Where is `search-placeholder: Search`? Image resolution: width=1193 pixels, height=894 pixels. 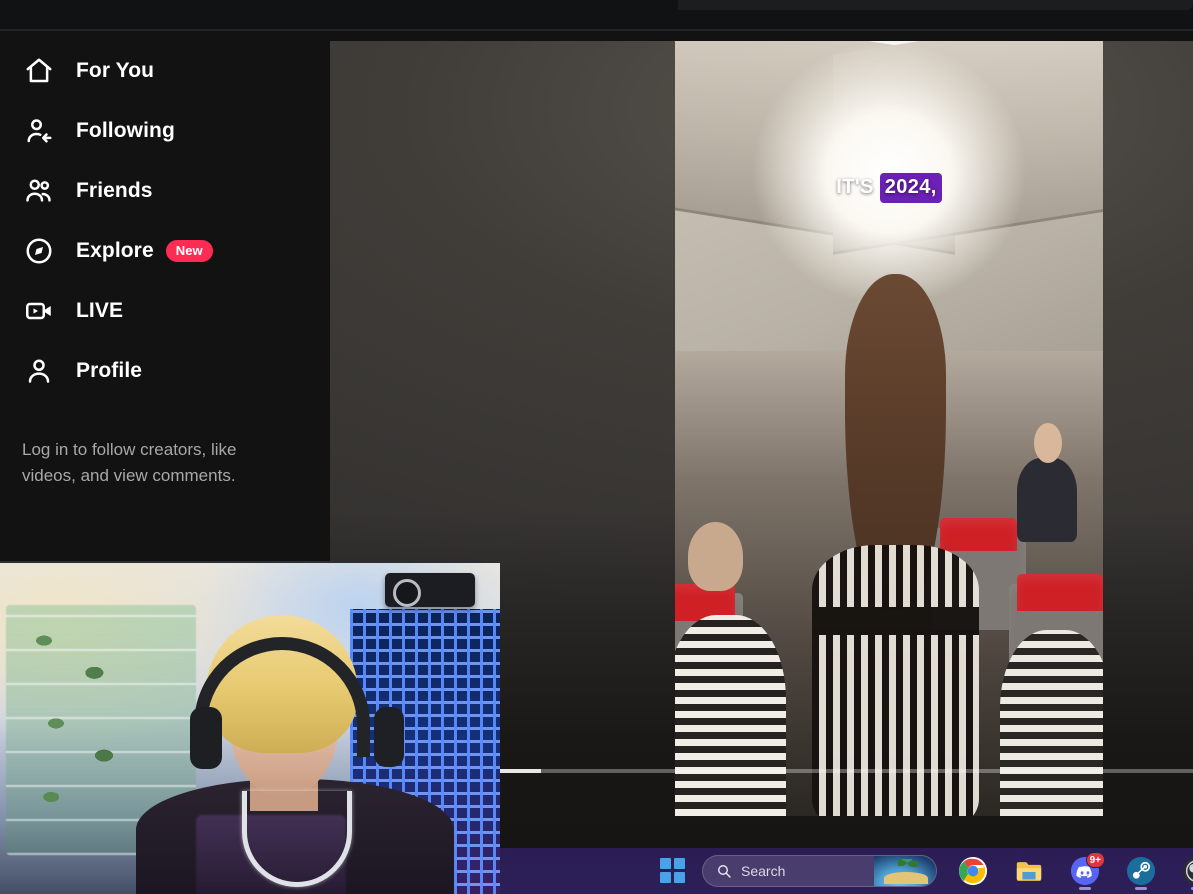 search-placeholder: Search is located at coordinates (763, 871).